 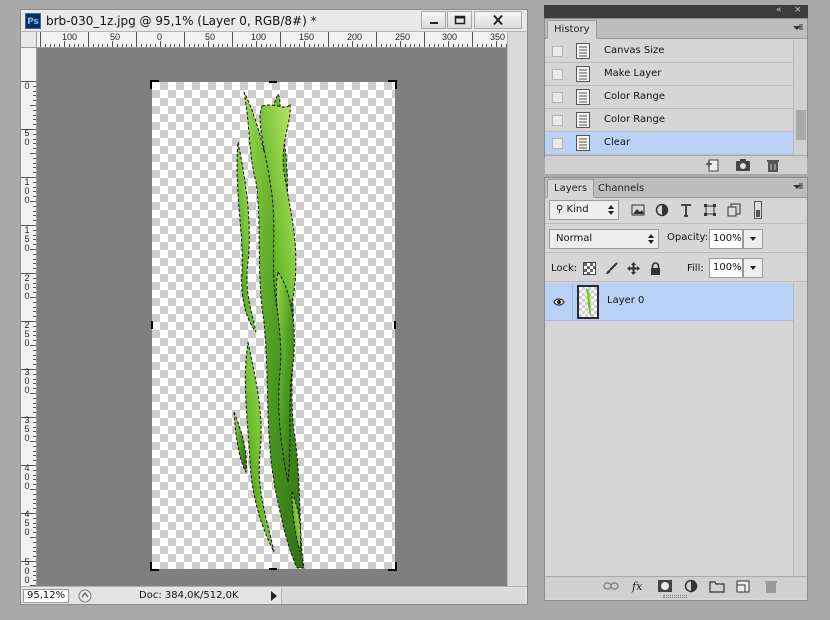 I want to click on trash-icon, so click(x=773, y=165).